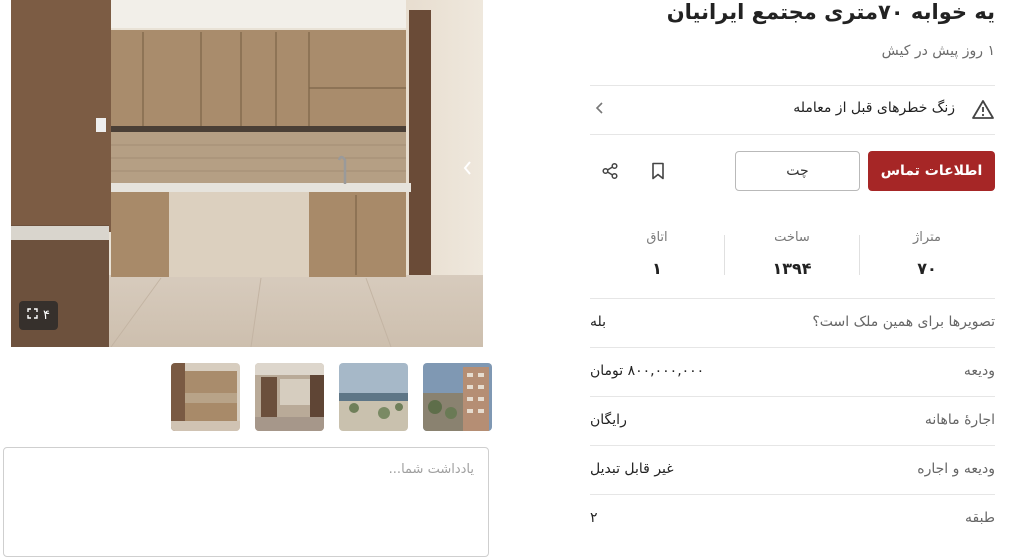  What do you see at coordinates (927, 268) in the screenshot?
I see `stat-value: ۷۰` at bounding box center [927, 268].